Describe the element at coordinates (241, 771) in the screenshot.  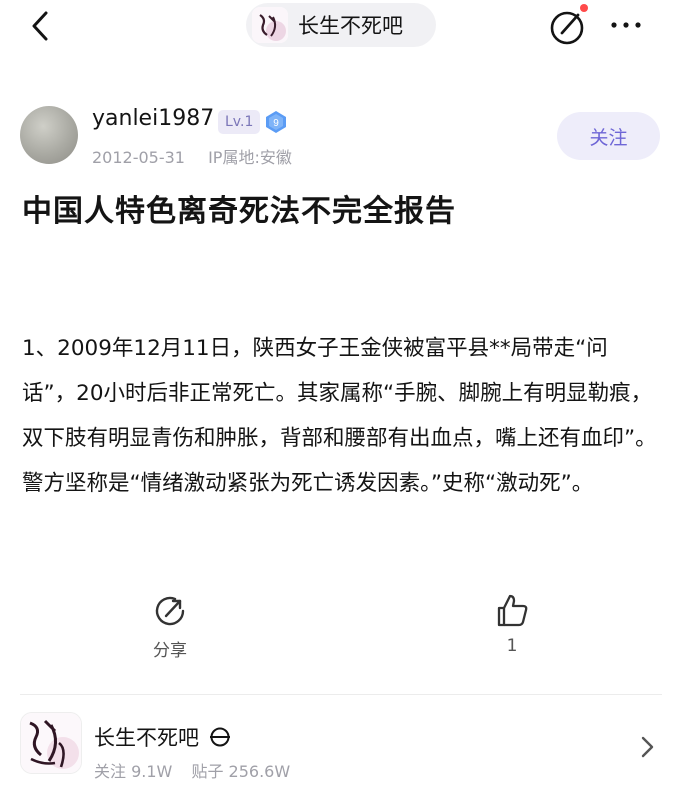
I see `forum-posts: 贴子 256.6W` at that location.